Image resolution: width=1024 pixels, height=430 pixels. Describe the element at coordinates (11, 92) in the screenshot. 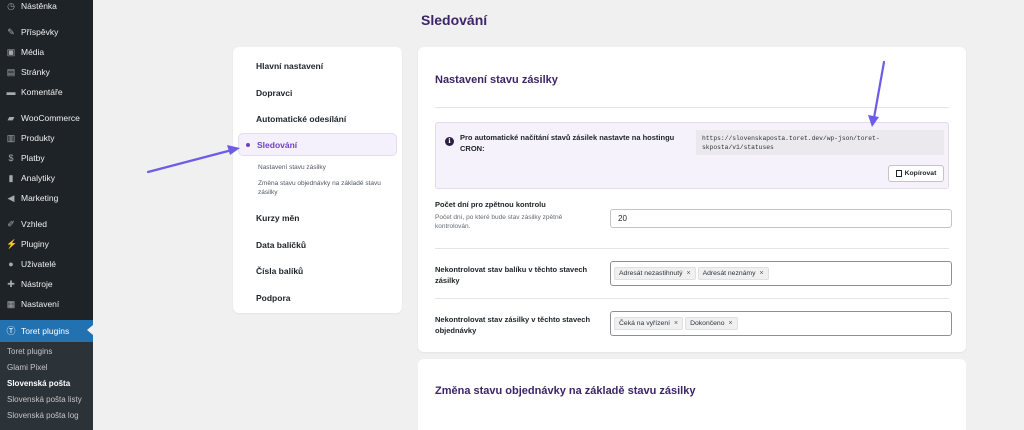

I see `comment-icon: ▬` at that location.